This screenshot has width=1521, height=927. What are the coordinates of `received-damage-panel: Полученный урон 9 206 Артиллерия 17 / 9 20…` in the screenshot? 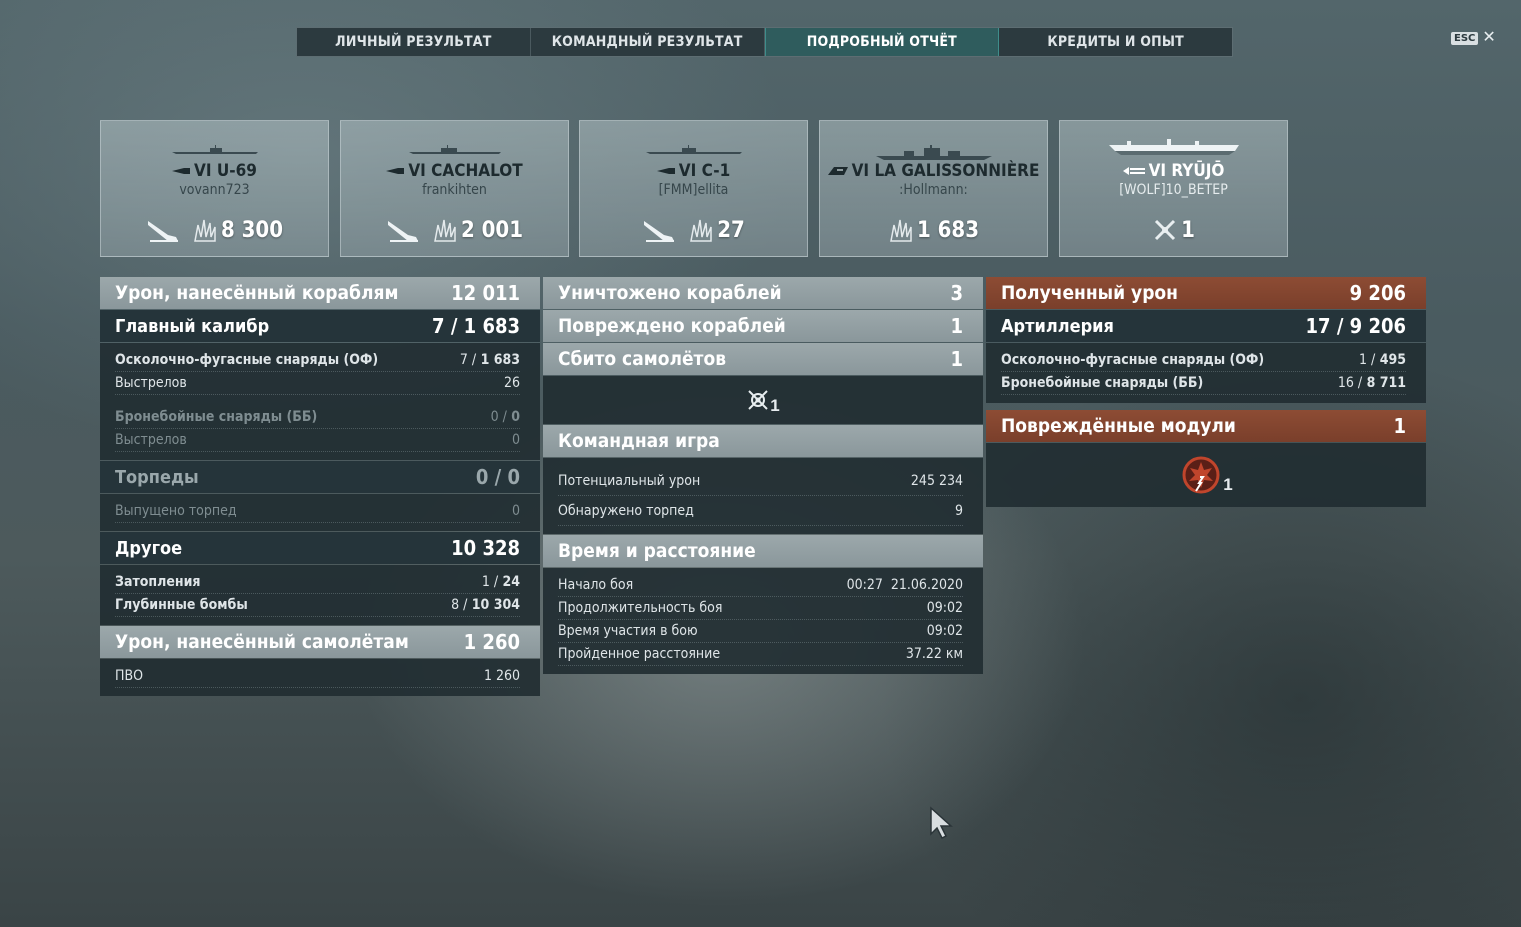 It's located at (1206, 392).